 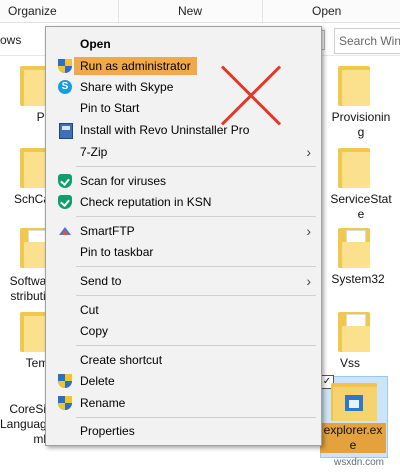 What do you see at coordinates (326, 11) in the screenshot?
I see `ribbon-group-open: Open` at bounding box center [326, 11].